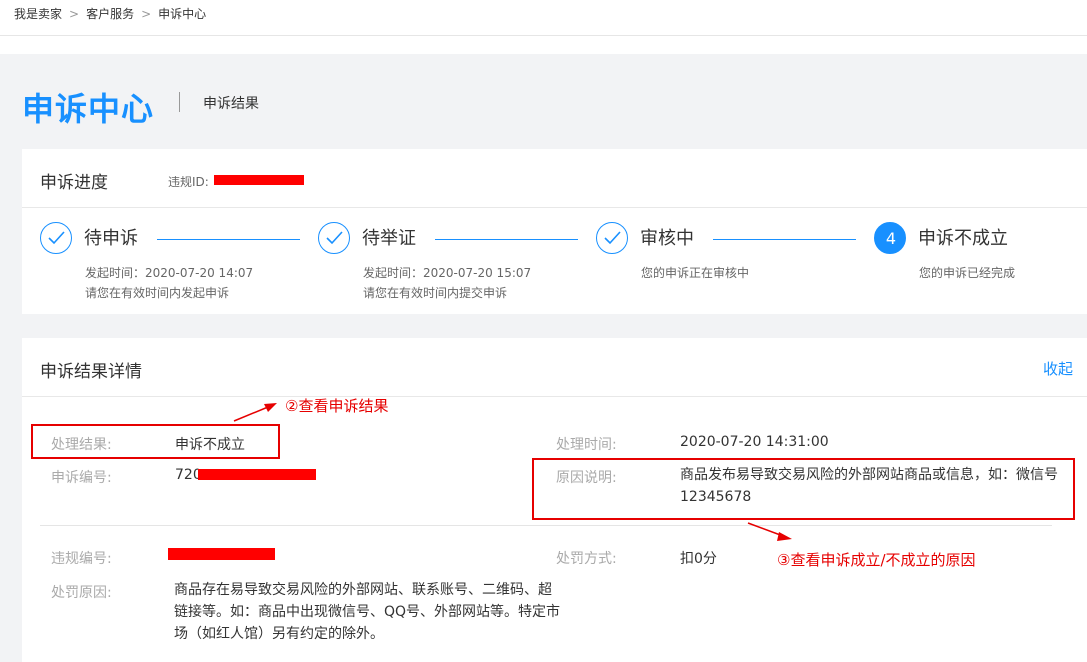 The width and height of the screenshot is (1087, 662). Describe the element at coordinates (876, 560) in the screenshot. I see `annotation-view-reason: ③查看申诉成立/不成立的原因` at that location.